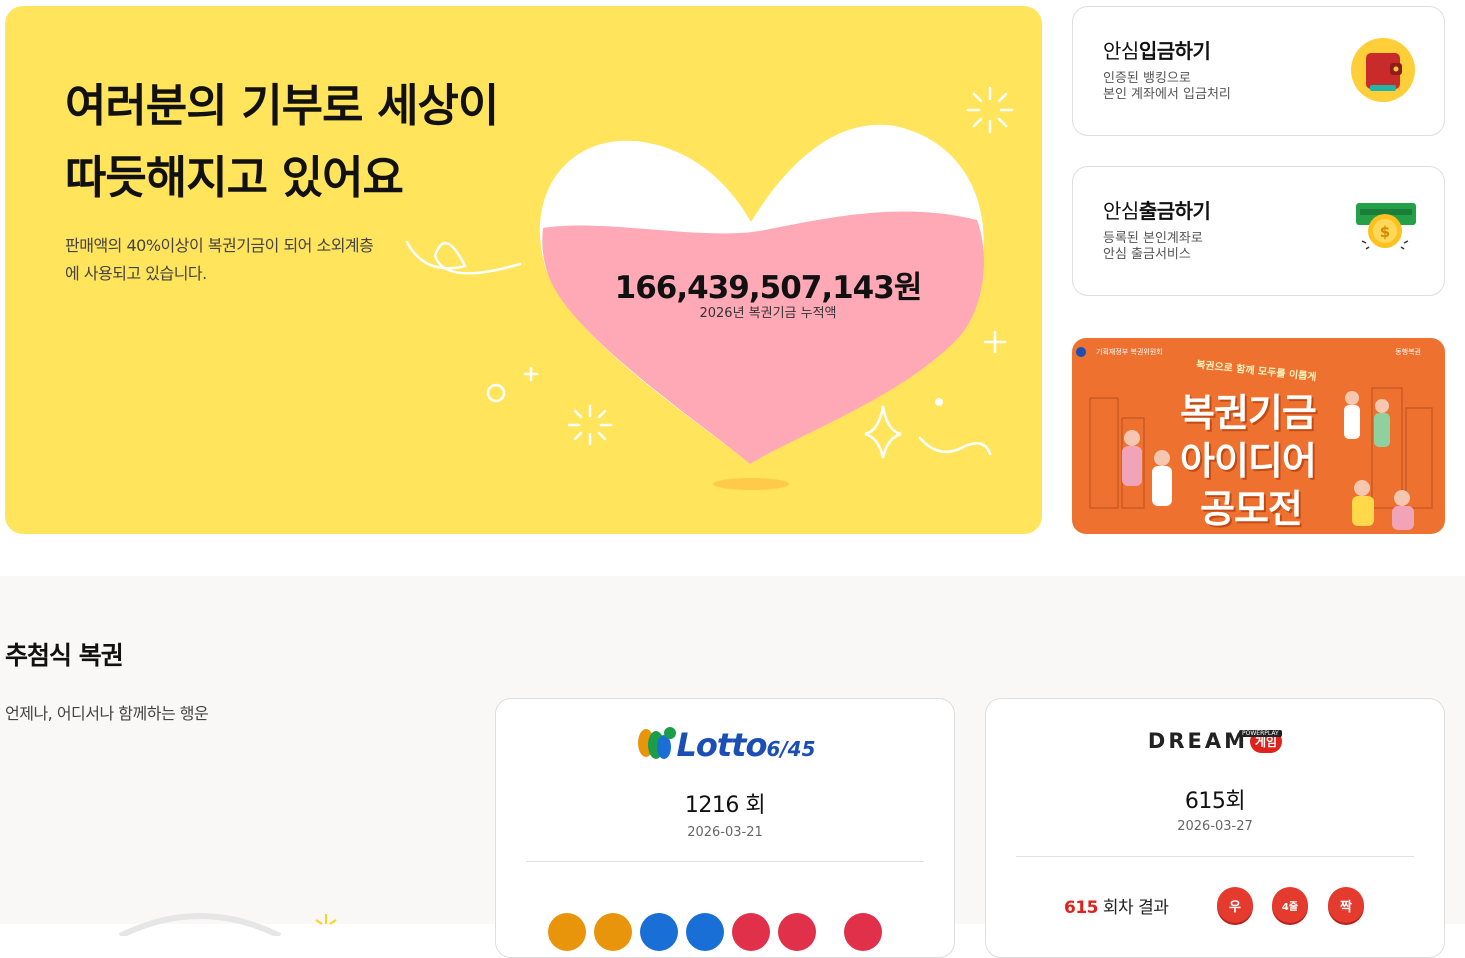 The image size is (1465, 958). I want to click on promo-line2: 아이디어, so click(1248, 461).